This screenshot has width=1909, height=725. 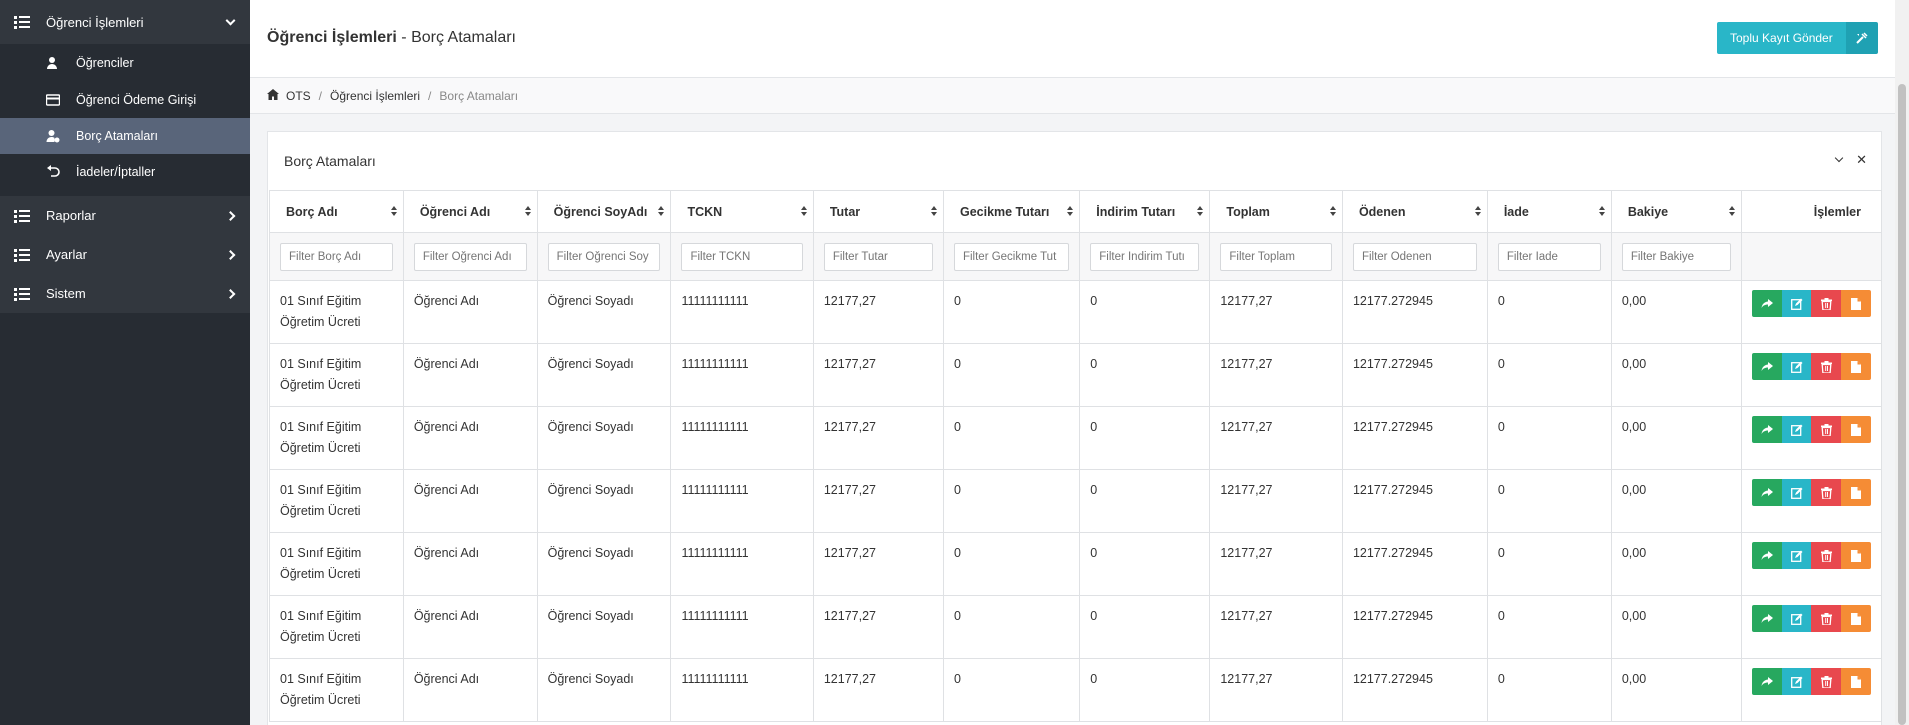 What do you see at coordinates (298, 96) in the screenshot?
I see `breadcrumb-home: OTS` at bounding box center [298, 96].